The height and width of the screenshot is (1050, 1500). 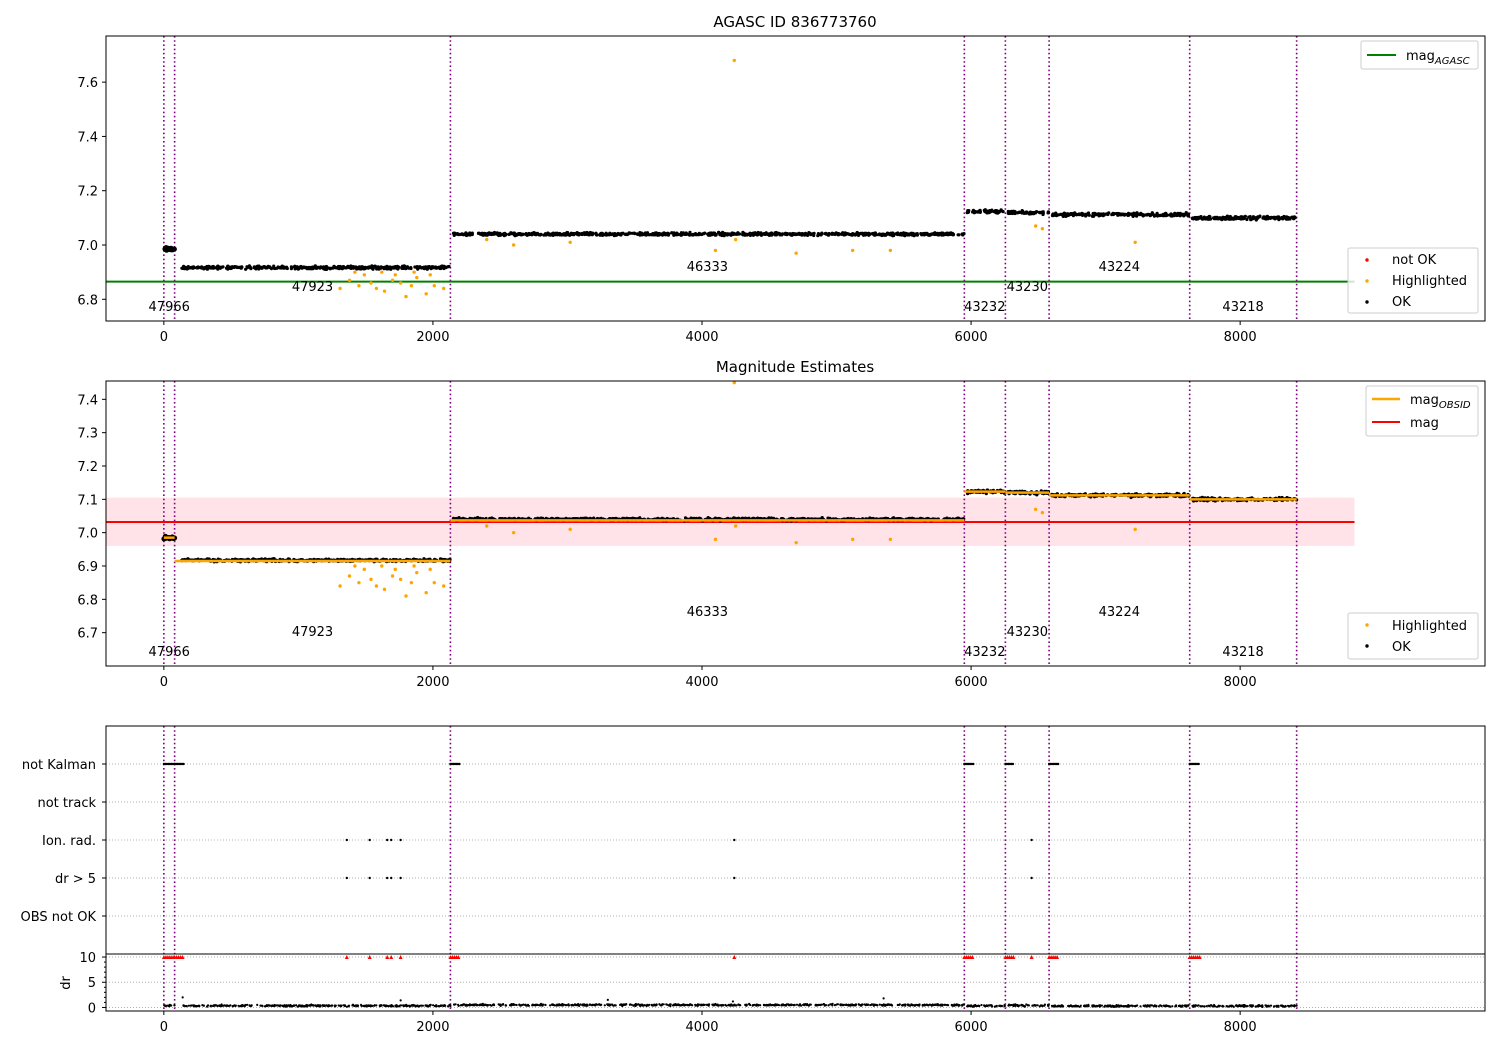 What do you see at coordinates (1027, 287) in the screenshot?
I see `obsid-label: 43230` at bounding box center [1027, 287].